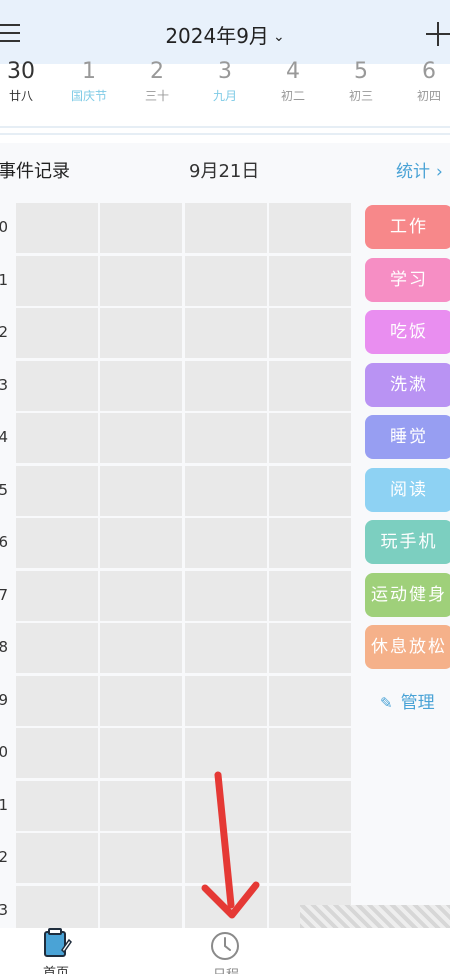 The image size is (450, 974). Describe the element at coordinates (413, 172) in the screenshot. I see `stats-label: 统计` at that location.